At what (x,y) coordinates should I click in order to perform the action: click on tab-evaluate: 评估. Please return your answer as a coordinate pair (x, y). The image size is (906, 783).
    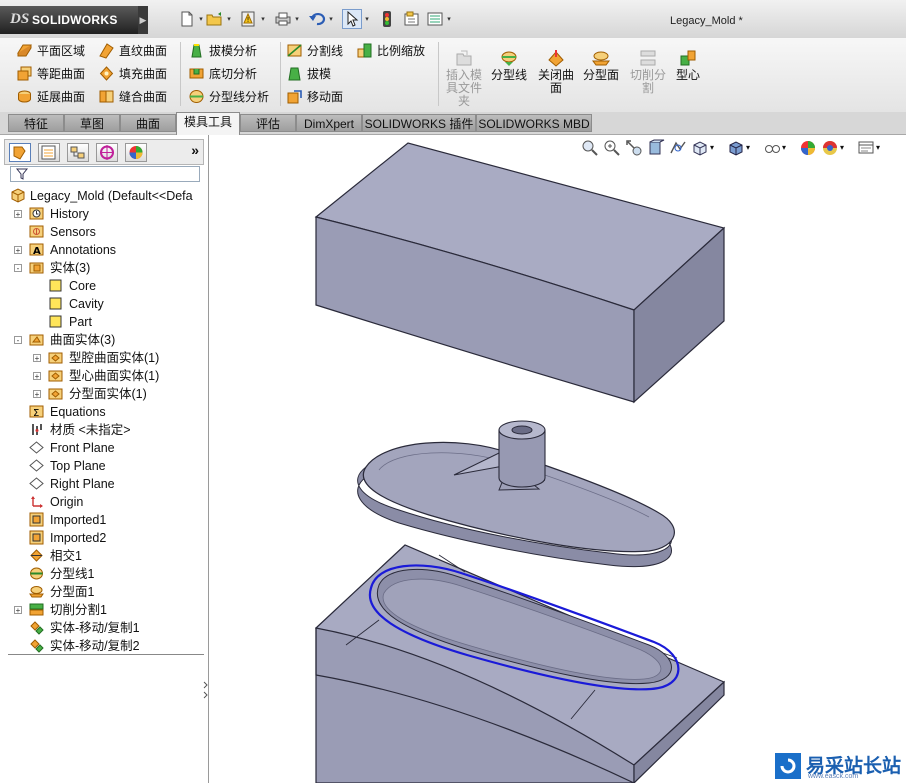
    Looking at the image, I should click on (268, 123).